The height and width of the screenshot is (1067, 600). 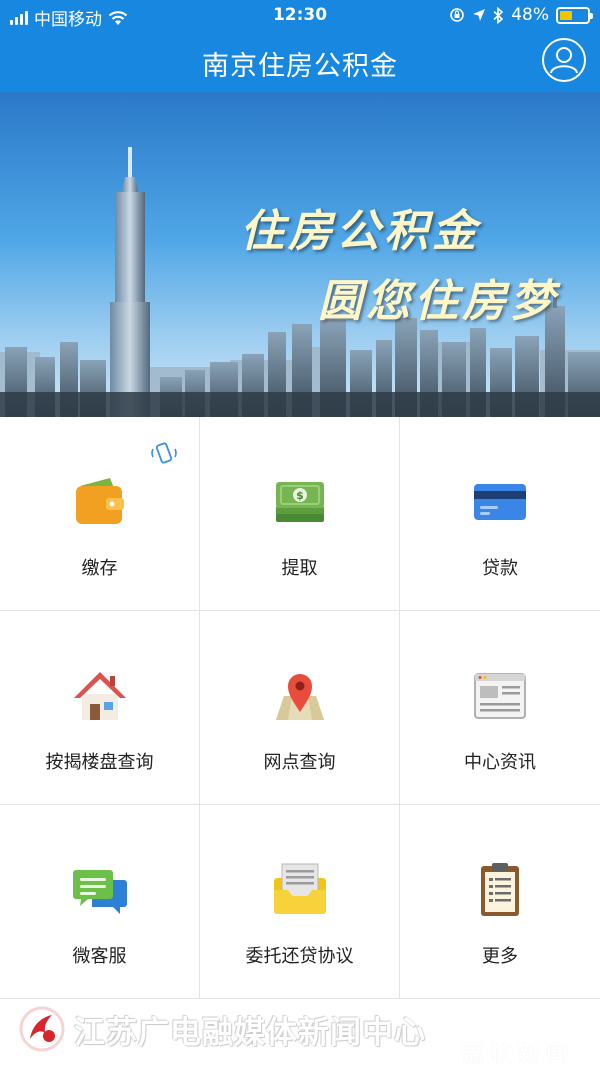 What do you see at coordinates (299, 956) in the screenshot?
I see `grid-item-label: 委托还贷协议` at bounding box center [299, 956].